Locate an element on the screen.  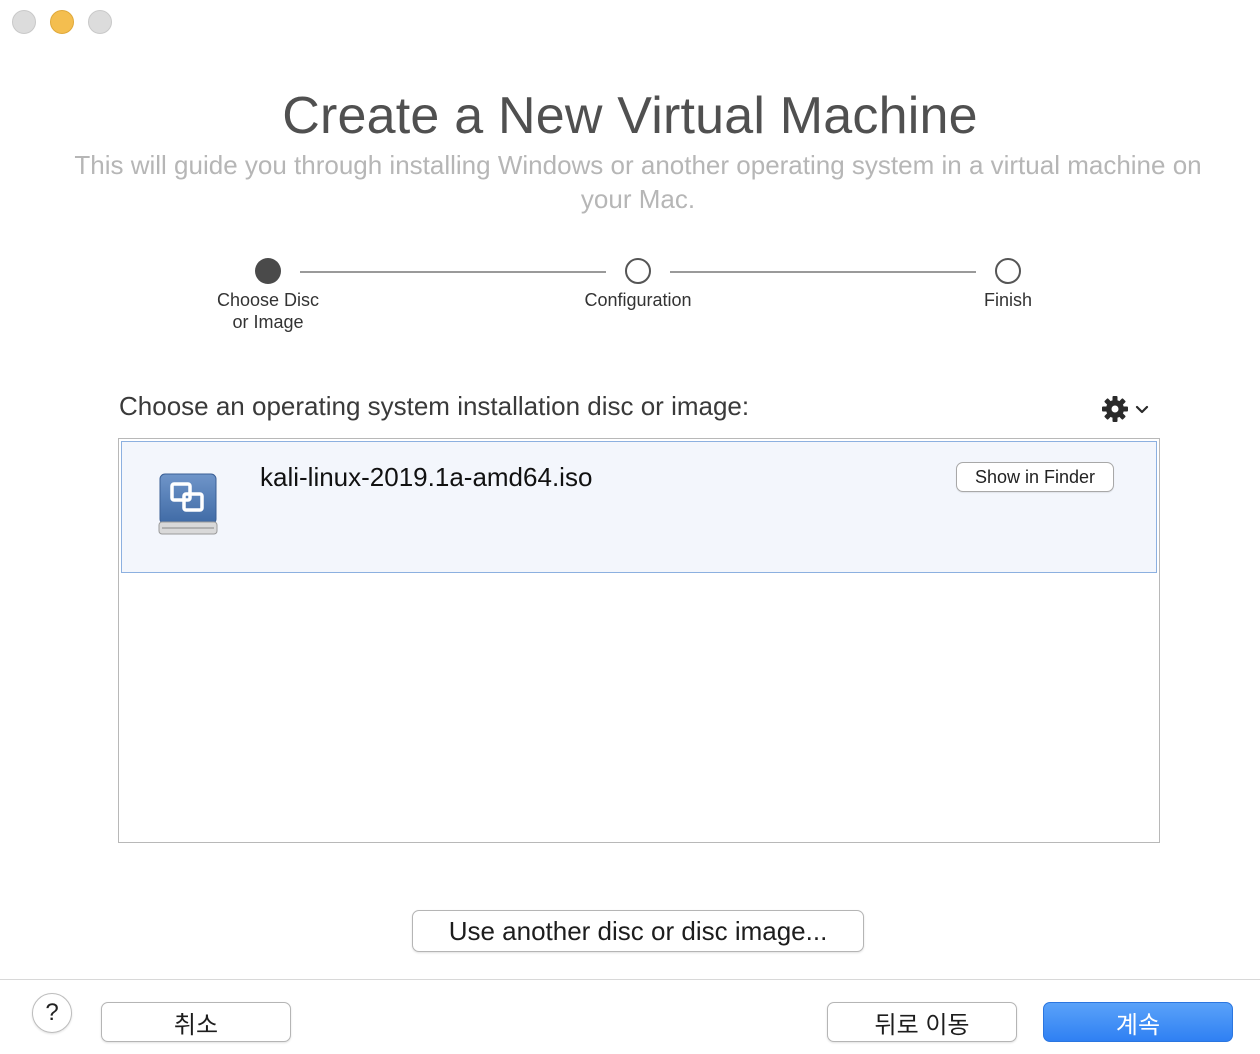
cancel-button: 취소 is located at coordinates (196, 1022).